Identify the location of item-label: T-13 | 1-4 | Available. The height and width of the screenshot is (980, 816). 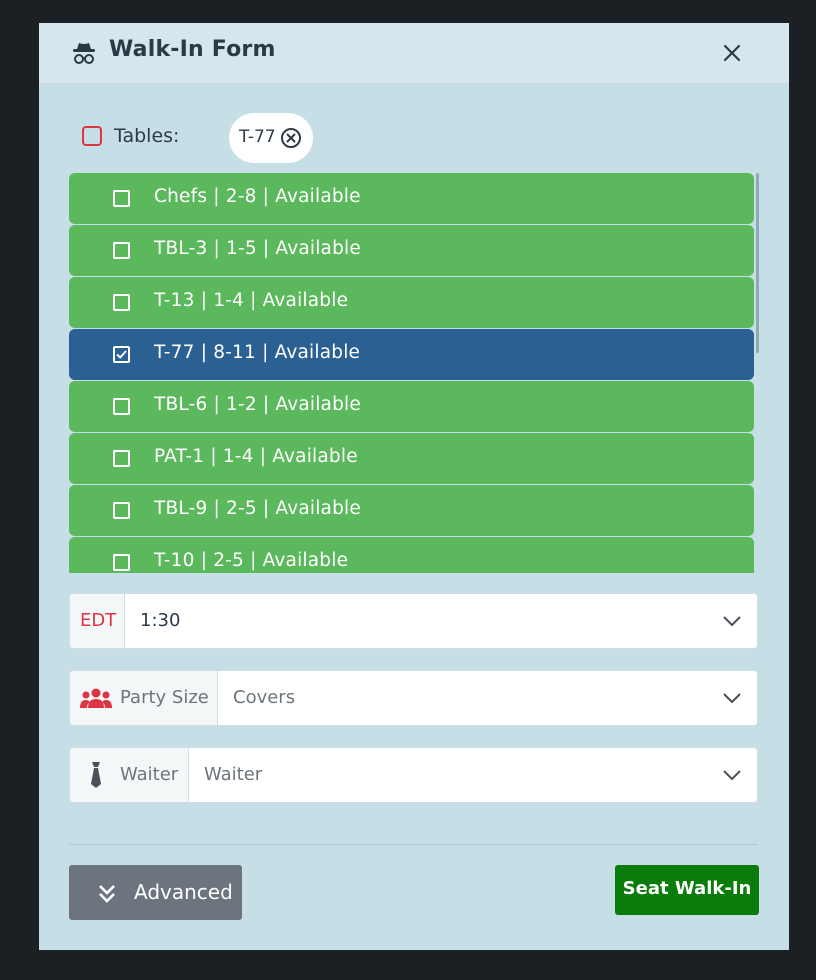
(251, 300).